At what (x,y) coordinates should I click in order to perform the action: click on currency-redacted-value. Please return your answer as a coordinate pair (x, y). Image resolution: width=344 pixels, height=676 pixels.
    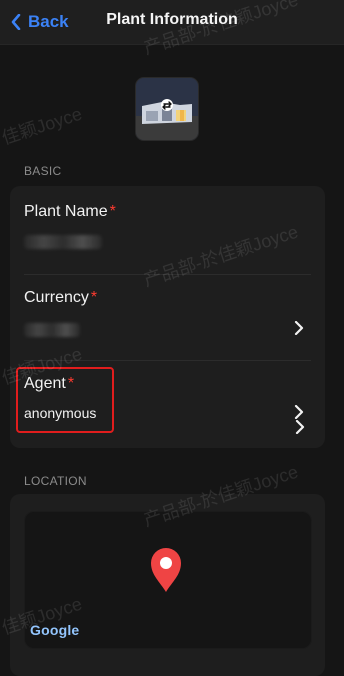
    Looking at the image, I should click on (52, 330).